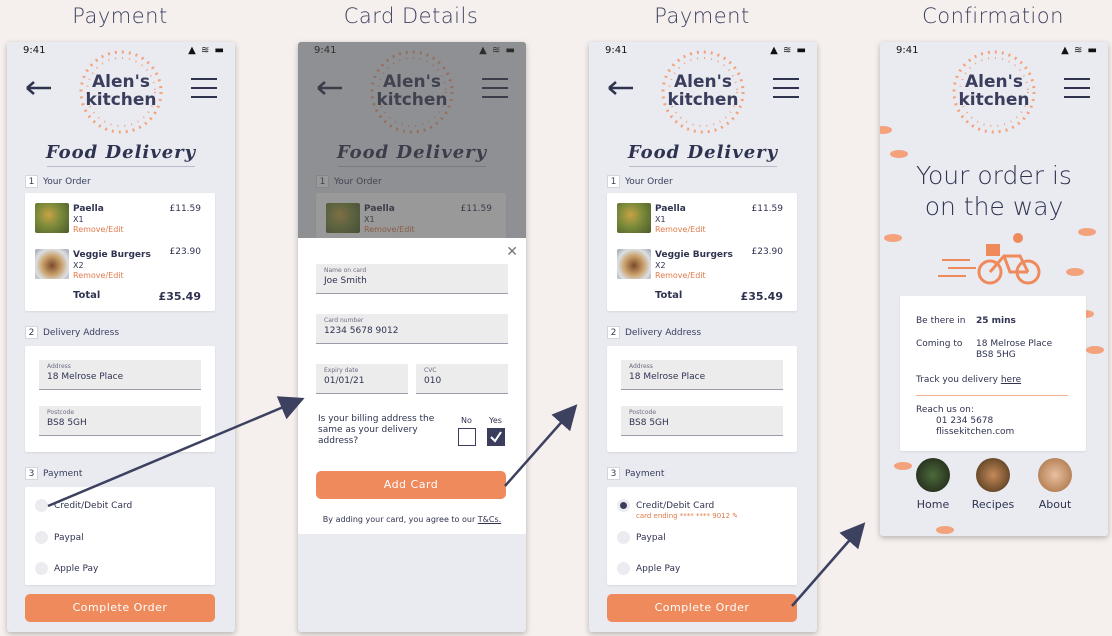 This screenshot has height=636, width=1112. I want to click on expiry-date-field: Expiry date 01/01/21, so click(362, 379).